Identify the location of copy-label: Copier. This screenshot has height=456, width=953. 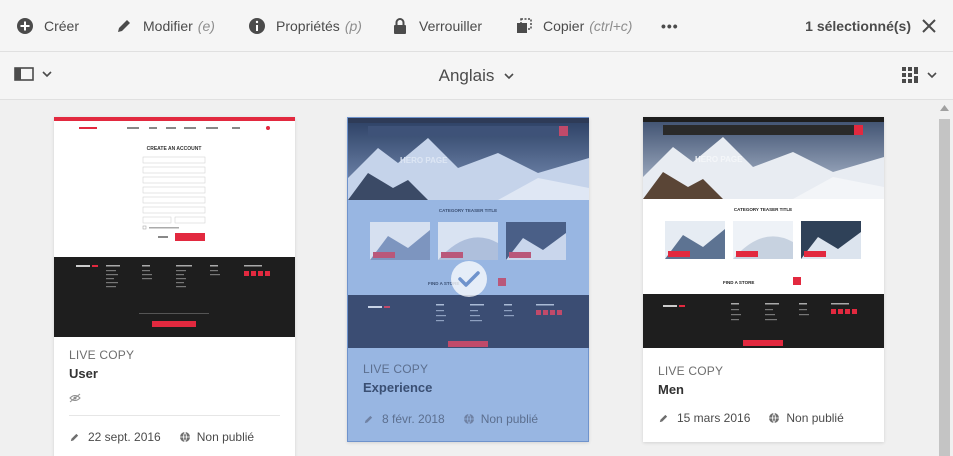
(564, 26).